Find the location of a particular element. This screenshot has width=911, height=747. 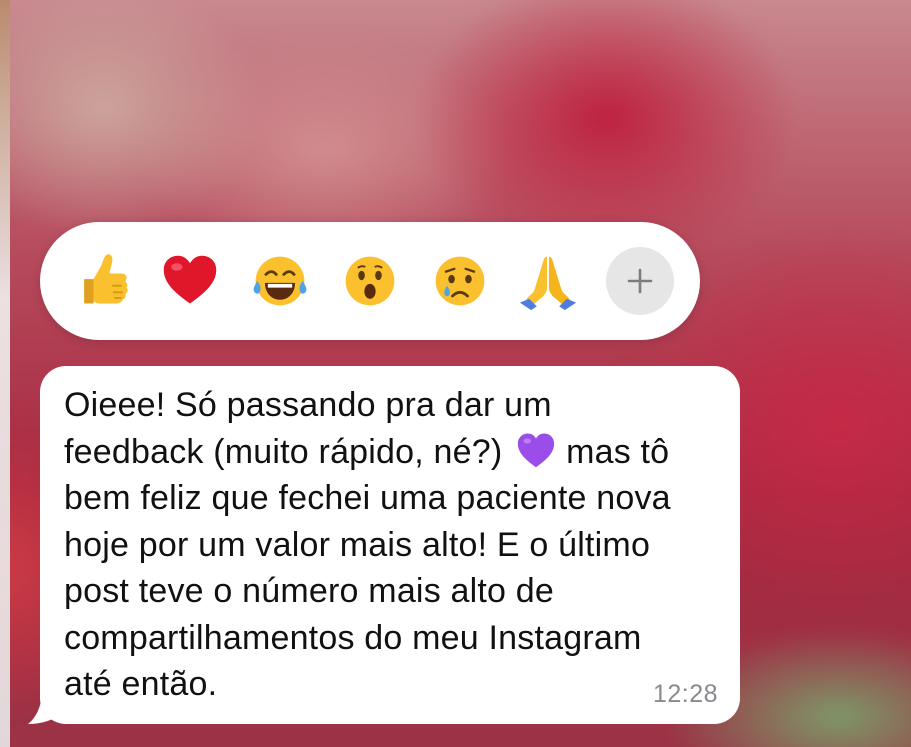

reaction-folded-hands is located at coordinates (548, 281).